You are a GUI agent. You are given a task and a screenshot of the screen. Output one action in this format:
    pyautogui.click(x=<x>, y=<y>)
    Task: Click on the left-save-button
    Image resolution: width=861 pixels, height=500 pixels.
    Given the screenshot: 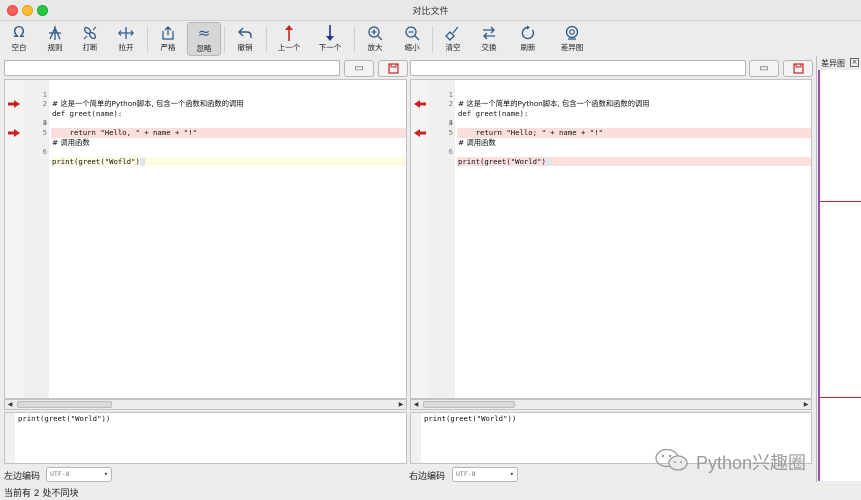 What is the action you would take?
    pyautogui.click(x=393, y=68)
    